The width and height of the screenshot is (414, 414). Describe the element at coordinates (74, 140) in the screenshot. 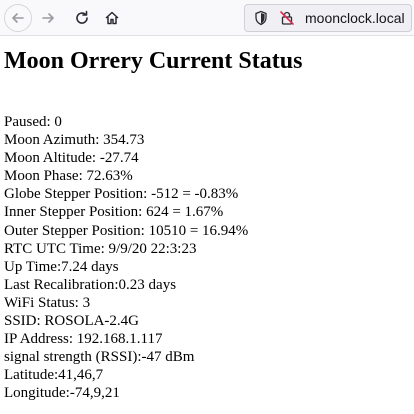

I see `status-moon-azimuth: Moon Azimuth: 354.73` at that location.